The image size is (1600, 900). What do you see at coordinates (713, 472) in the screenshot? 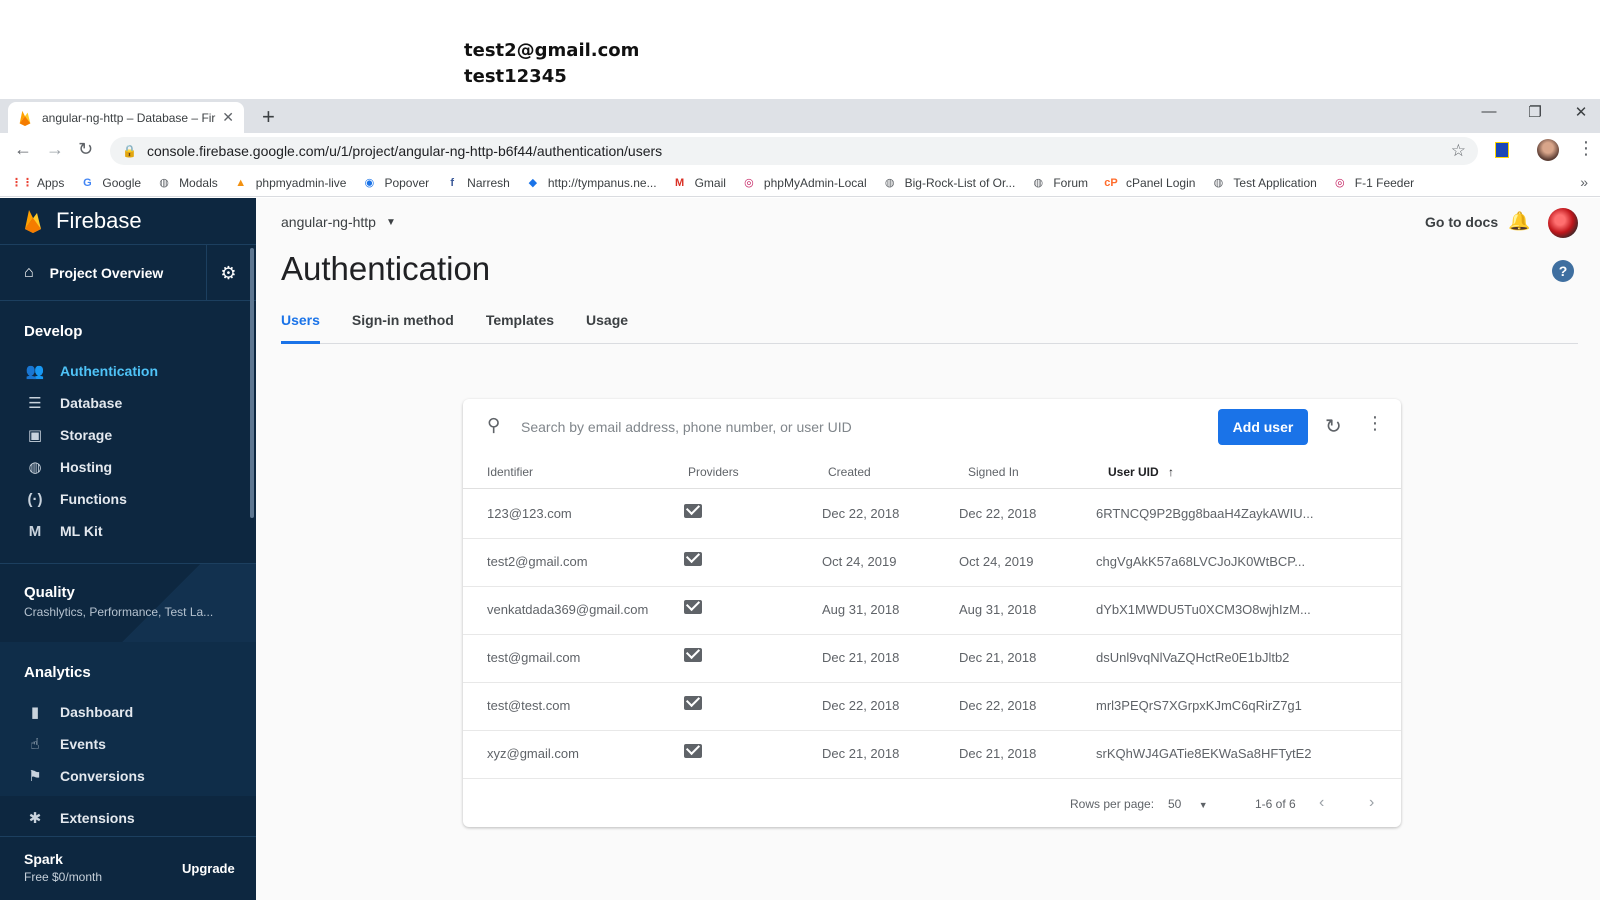
I see `column-header-providers: Providers` at bounding box center [713, 472].